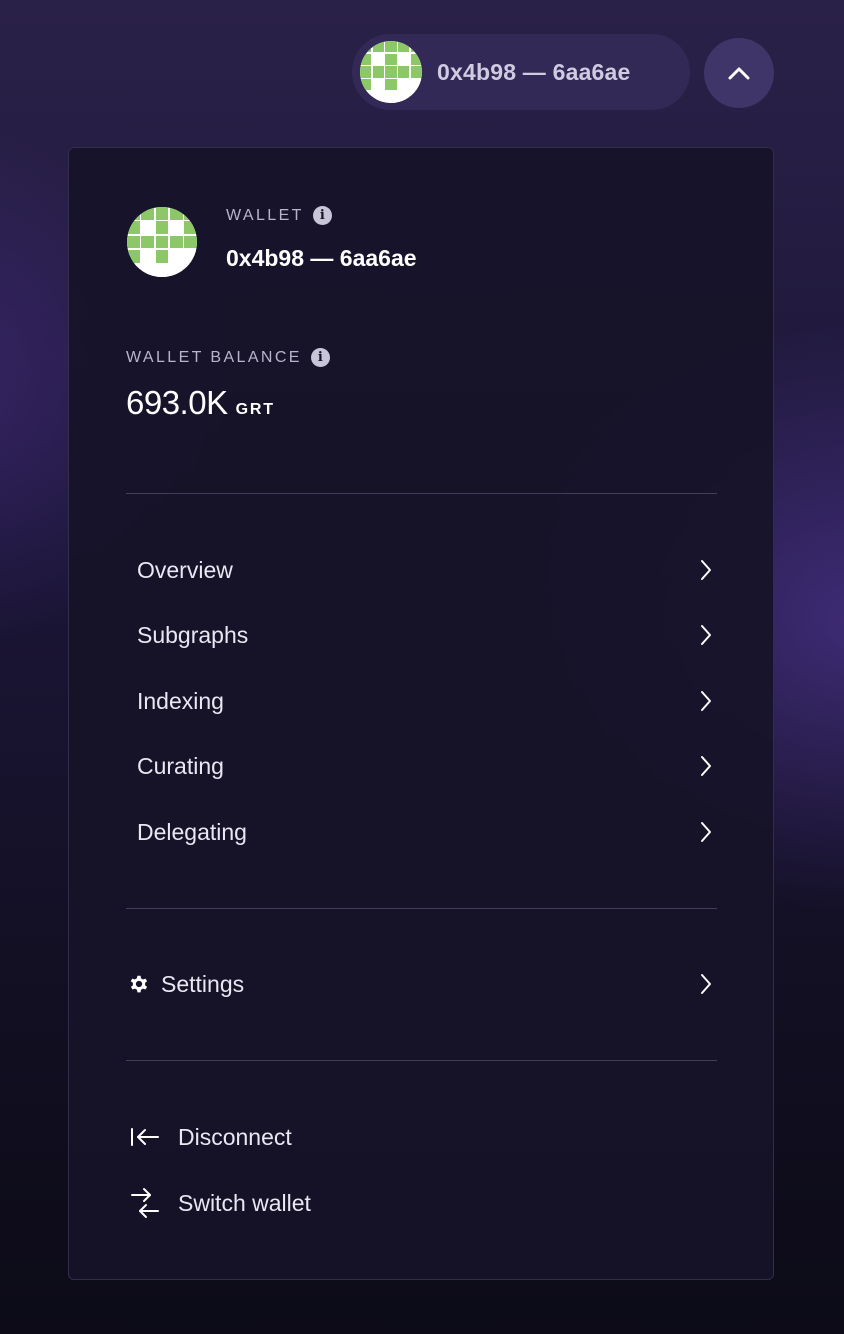 Image resolution: width=844 pixels, height=1334 pixels. I want to click on nav-item-label: Subgraphs, so click(193, 634).